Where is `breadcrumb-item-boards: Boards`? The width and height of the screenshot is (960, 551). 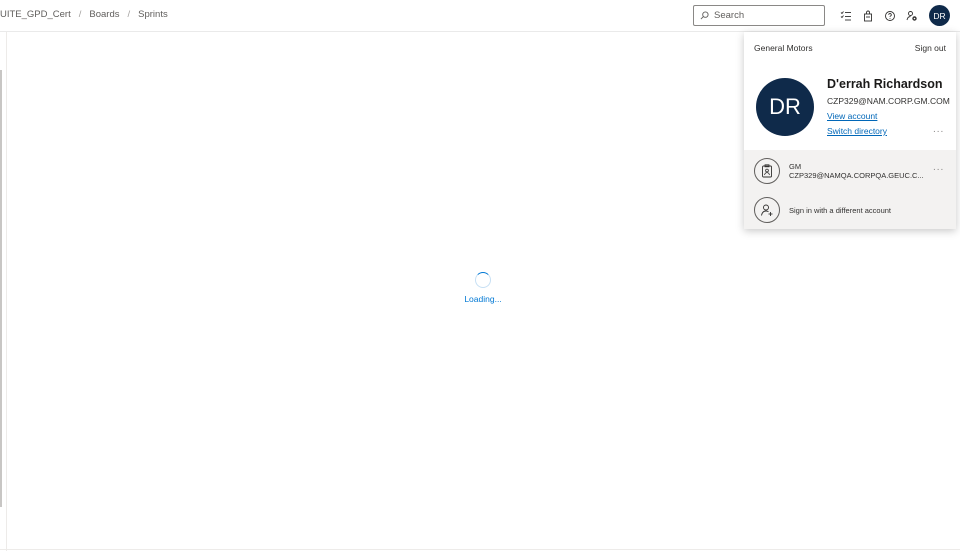 breadcrumb-item-boards: Boards is located at coordinates (104, 14).